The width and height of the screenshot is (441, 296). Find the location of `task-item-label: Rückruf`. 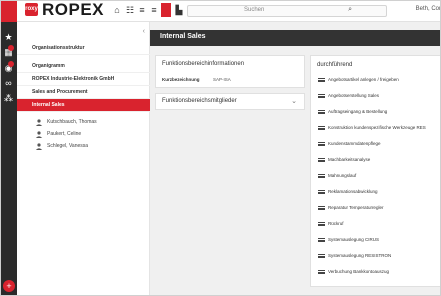

task-item-label: Rückruf is located at coordinates (336, 223).